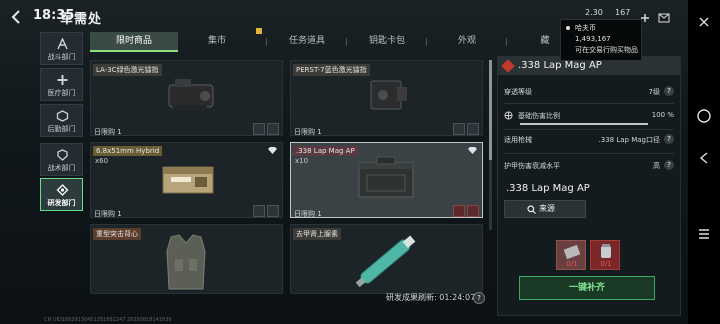  I want to click on product-name: .338 Lap Mag AP, so click(325, 151).